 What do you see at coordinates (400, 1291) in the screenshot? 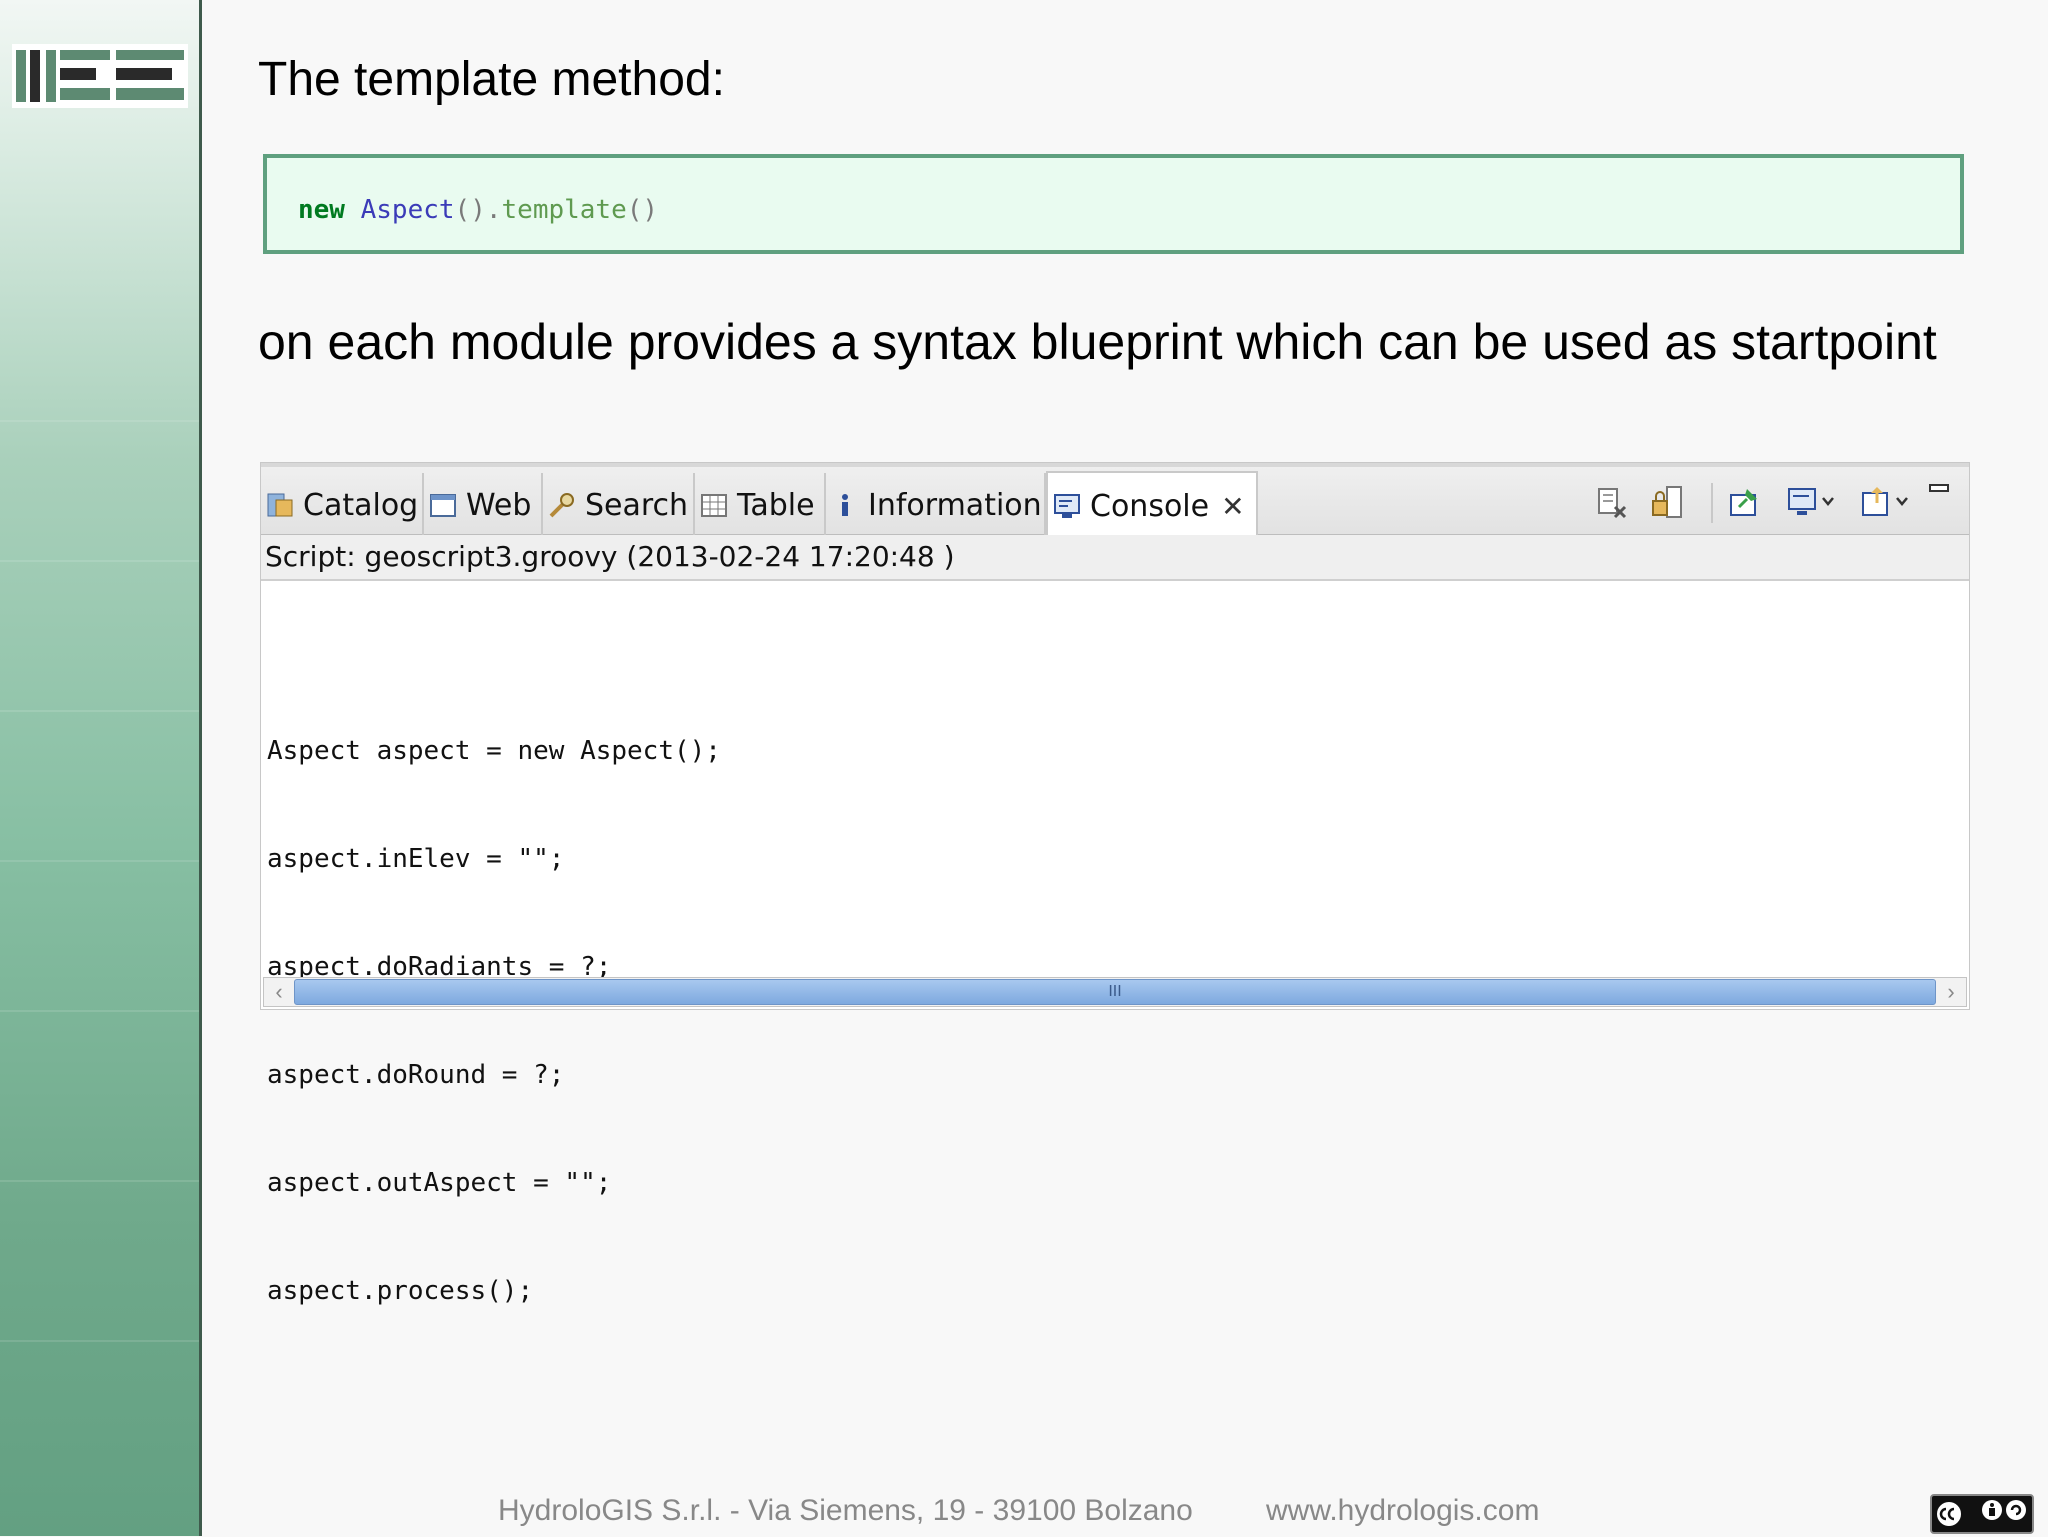
I see `console-line: aspect.process();` at bounding box center [400, 1291].